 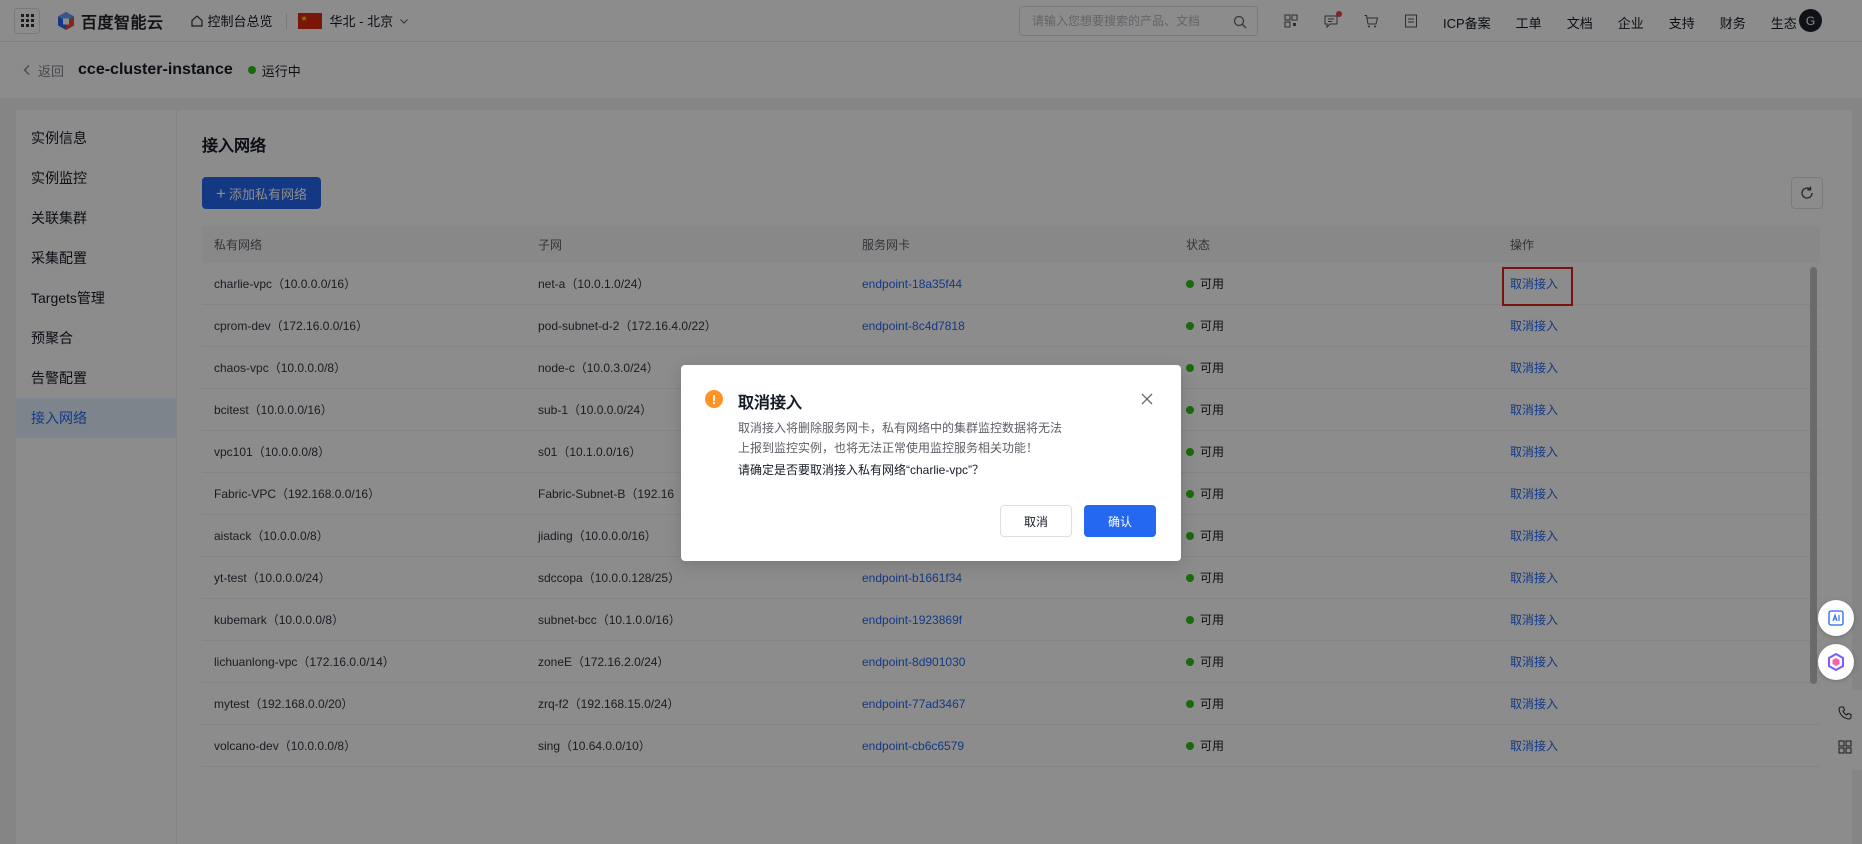 I want to click on translate-button, so click(x=1836, y=618).